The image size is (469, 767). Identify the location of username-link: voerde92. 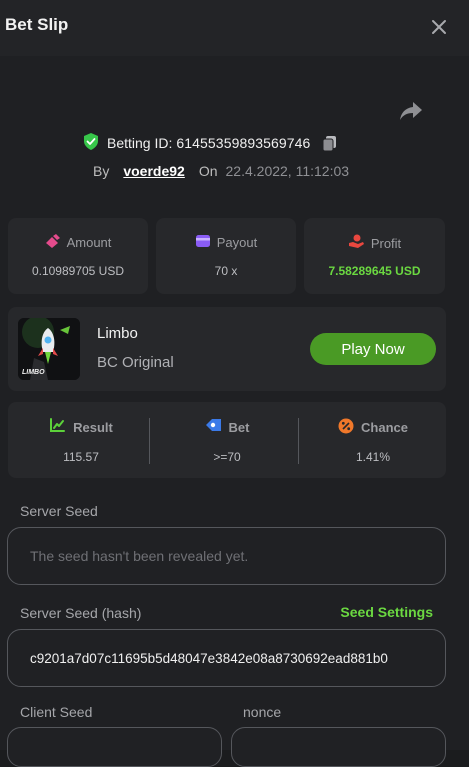
(153, 171).